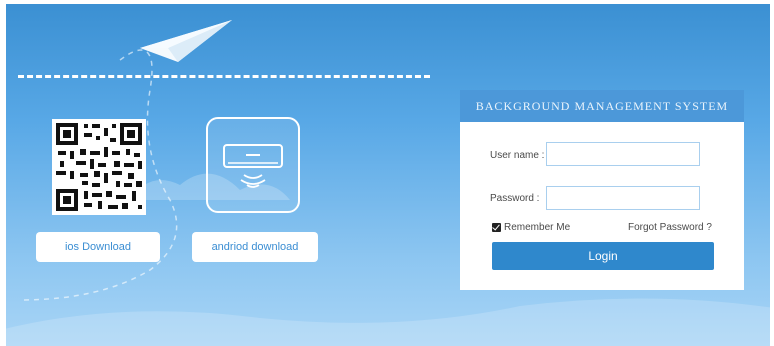 The width and height of the screenshot is (774, 346). What do you see at coordinates (186, 41) in the screenshot?
I see `paper-plane-icon` at bounding box center [186, 41].